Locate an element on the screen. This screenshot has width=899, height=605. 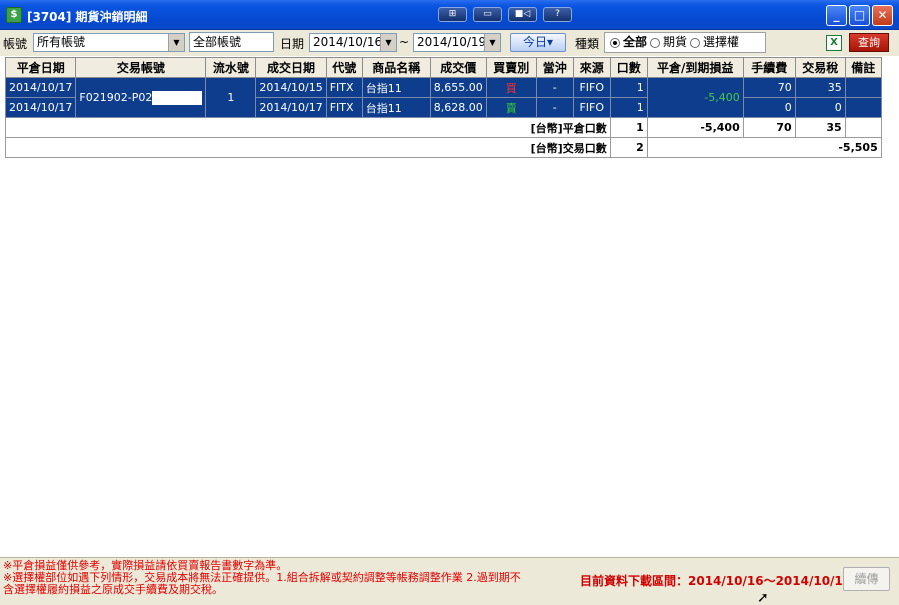
col-header: 交易帳號 is located at coordinates (141, 67).